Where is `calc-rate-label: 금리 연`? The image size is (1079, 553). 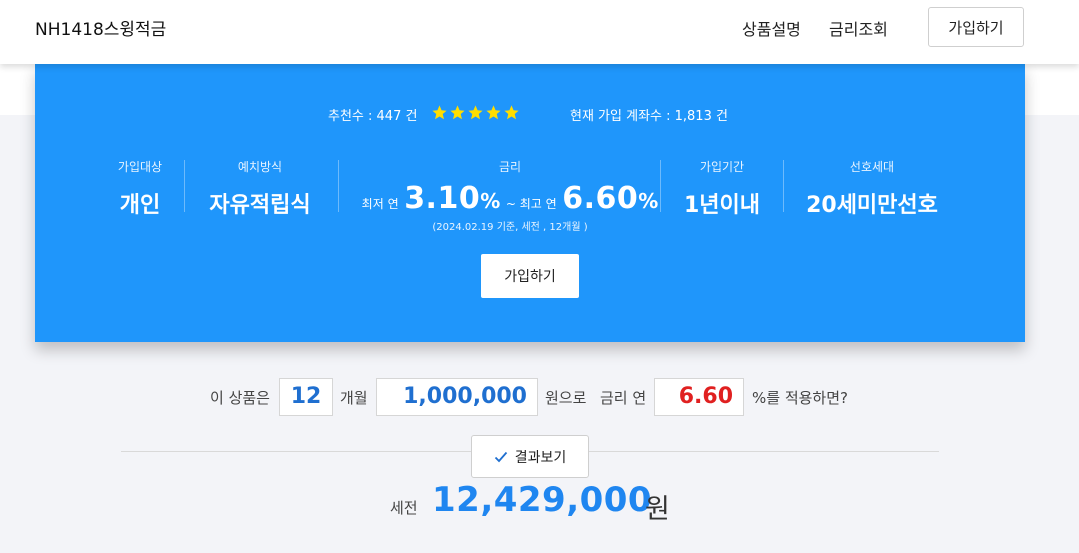 calc-rate-label: 금리 연 is located at coordinates (623, 398).